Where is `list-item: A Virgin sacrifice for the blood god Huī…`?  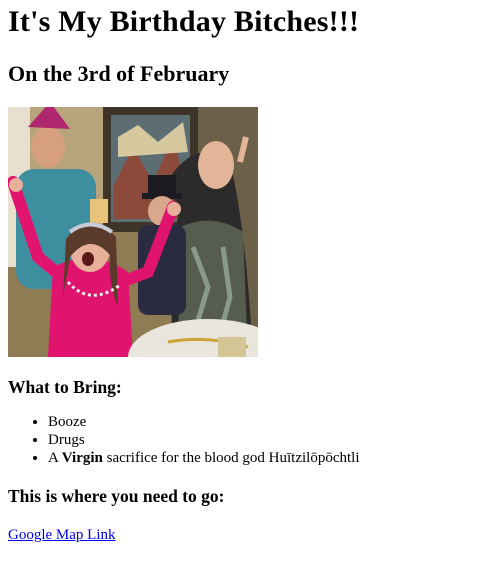 list-item: A Virgin sacrifice for the blood god Huī… is located at coordinates (262, 458).